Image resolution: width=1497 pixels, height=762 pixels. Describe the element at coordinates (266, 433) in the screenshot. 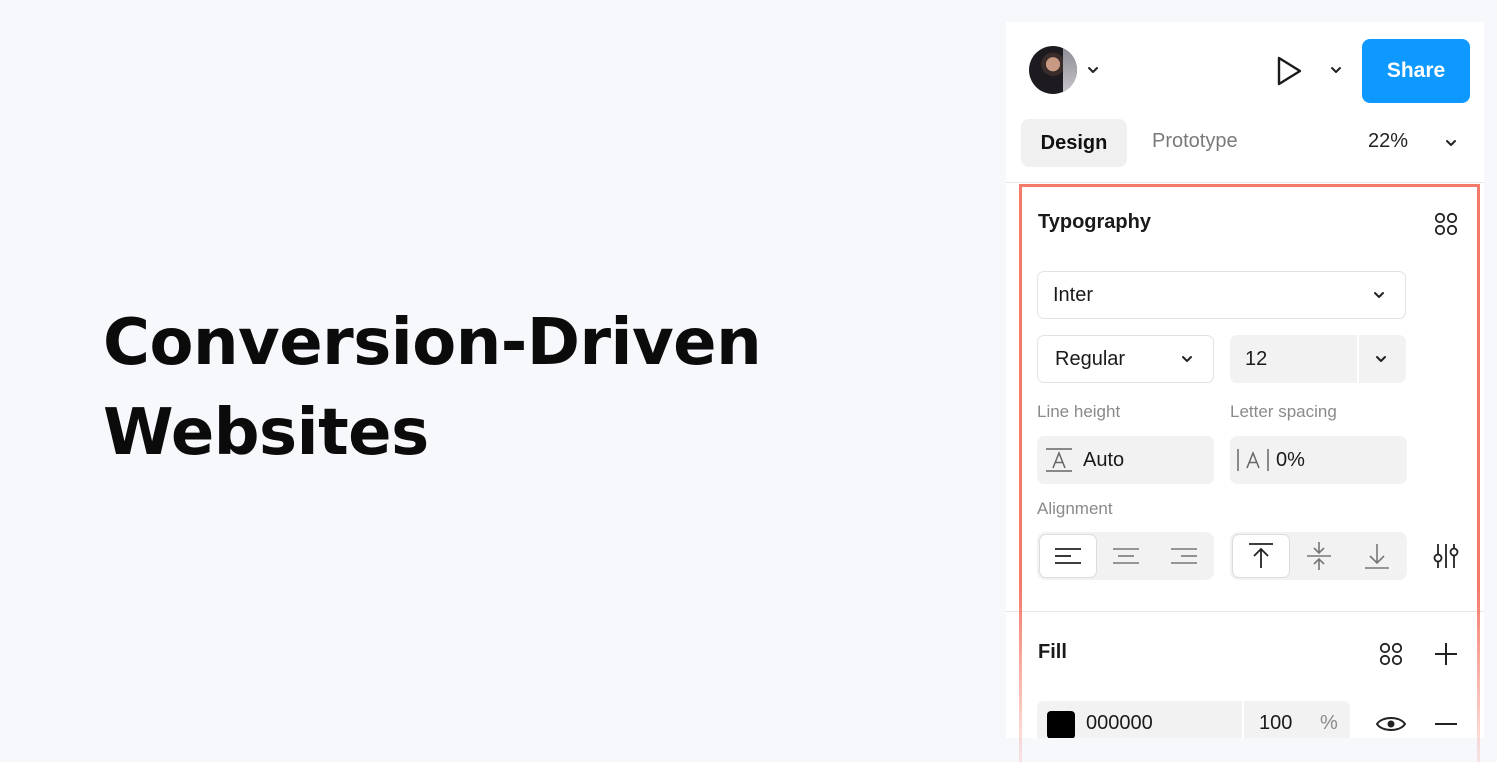

I see `headline-line-2: Websites` at that location.